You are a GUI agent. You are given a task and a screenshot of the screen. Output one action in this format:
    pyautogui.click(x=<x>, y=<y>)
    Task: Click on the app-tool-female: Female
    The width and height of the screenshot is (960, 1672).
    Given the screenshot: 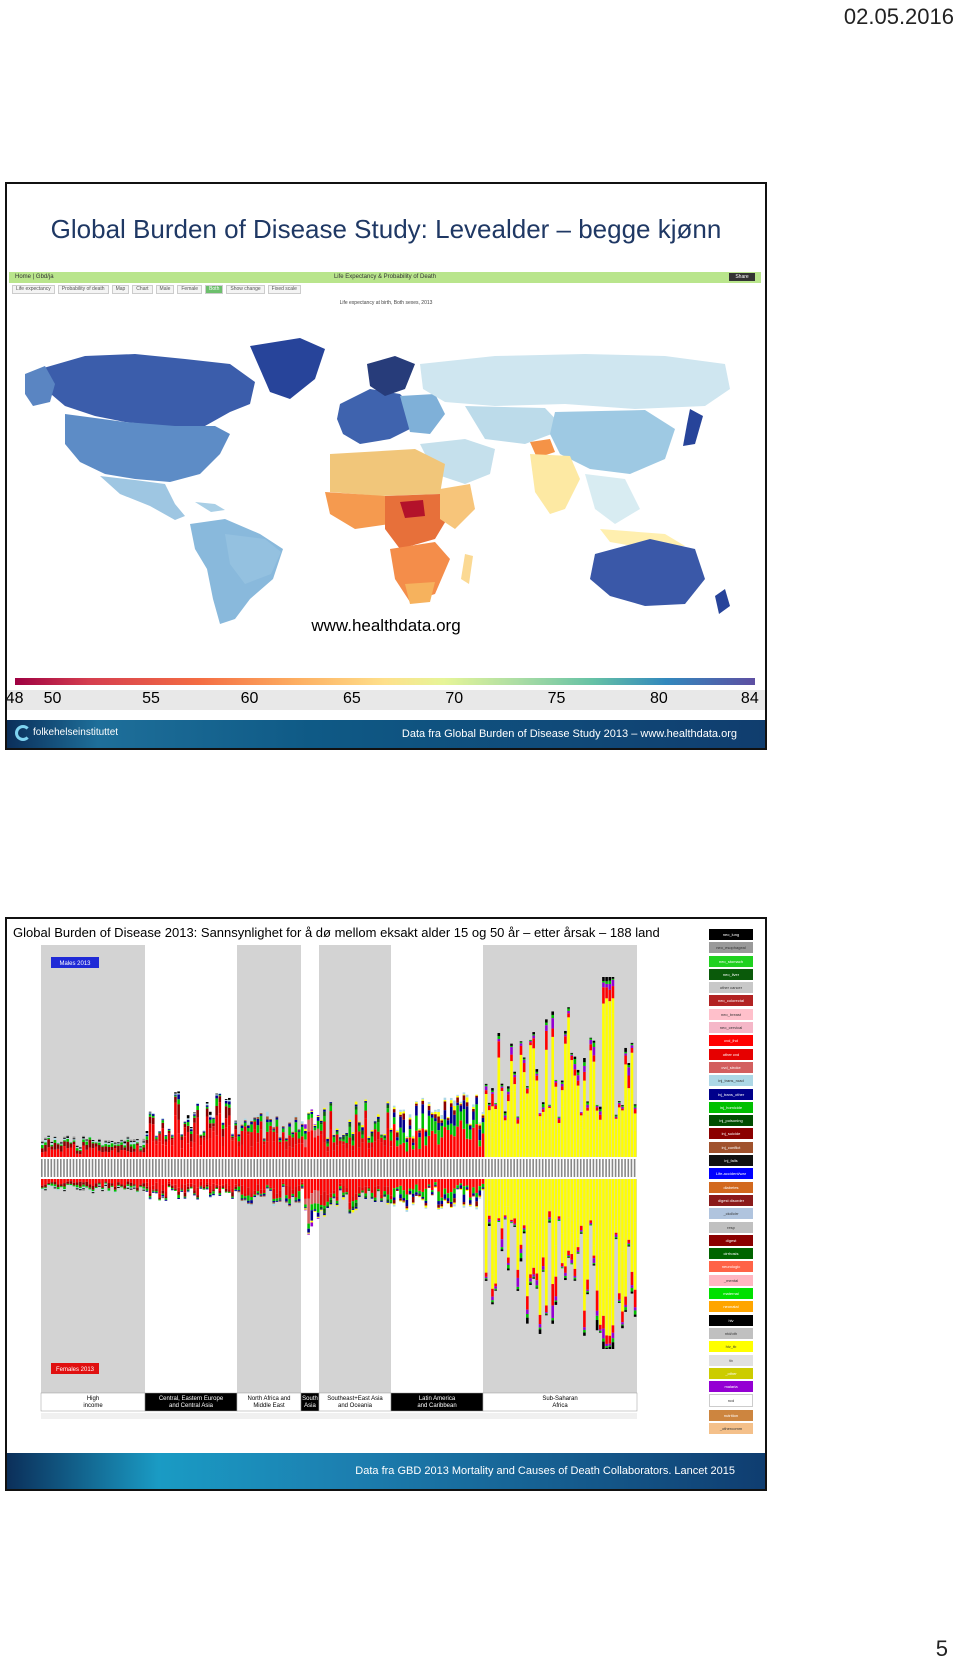 What is the action you would take?
    pyautogui.click(x=190, y=289)
    